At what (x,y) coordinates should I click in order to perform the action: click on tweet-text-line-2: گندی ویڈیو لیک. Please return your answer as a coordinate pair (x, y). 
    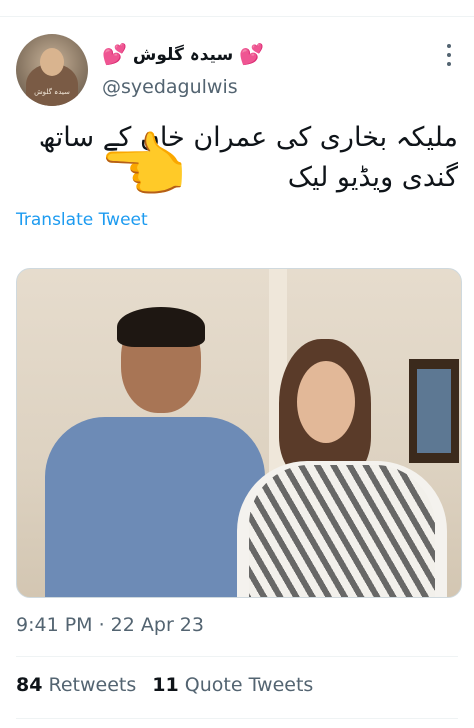
    Looking at the image, I should click on (372, 177).